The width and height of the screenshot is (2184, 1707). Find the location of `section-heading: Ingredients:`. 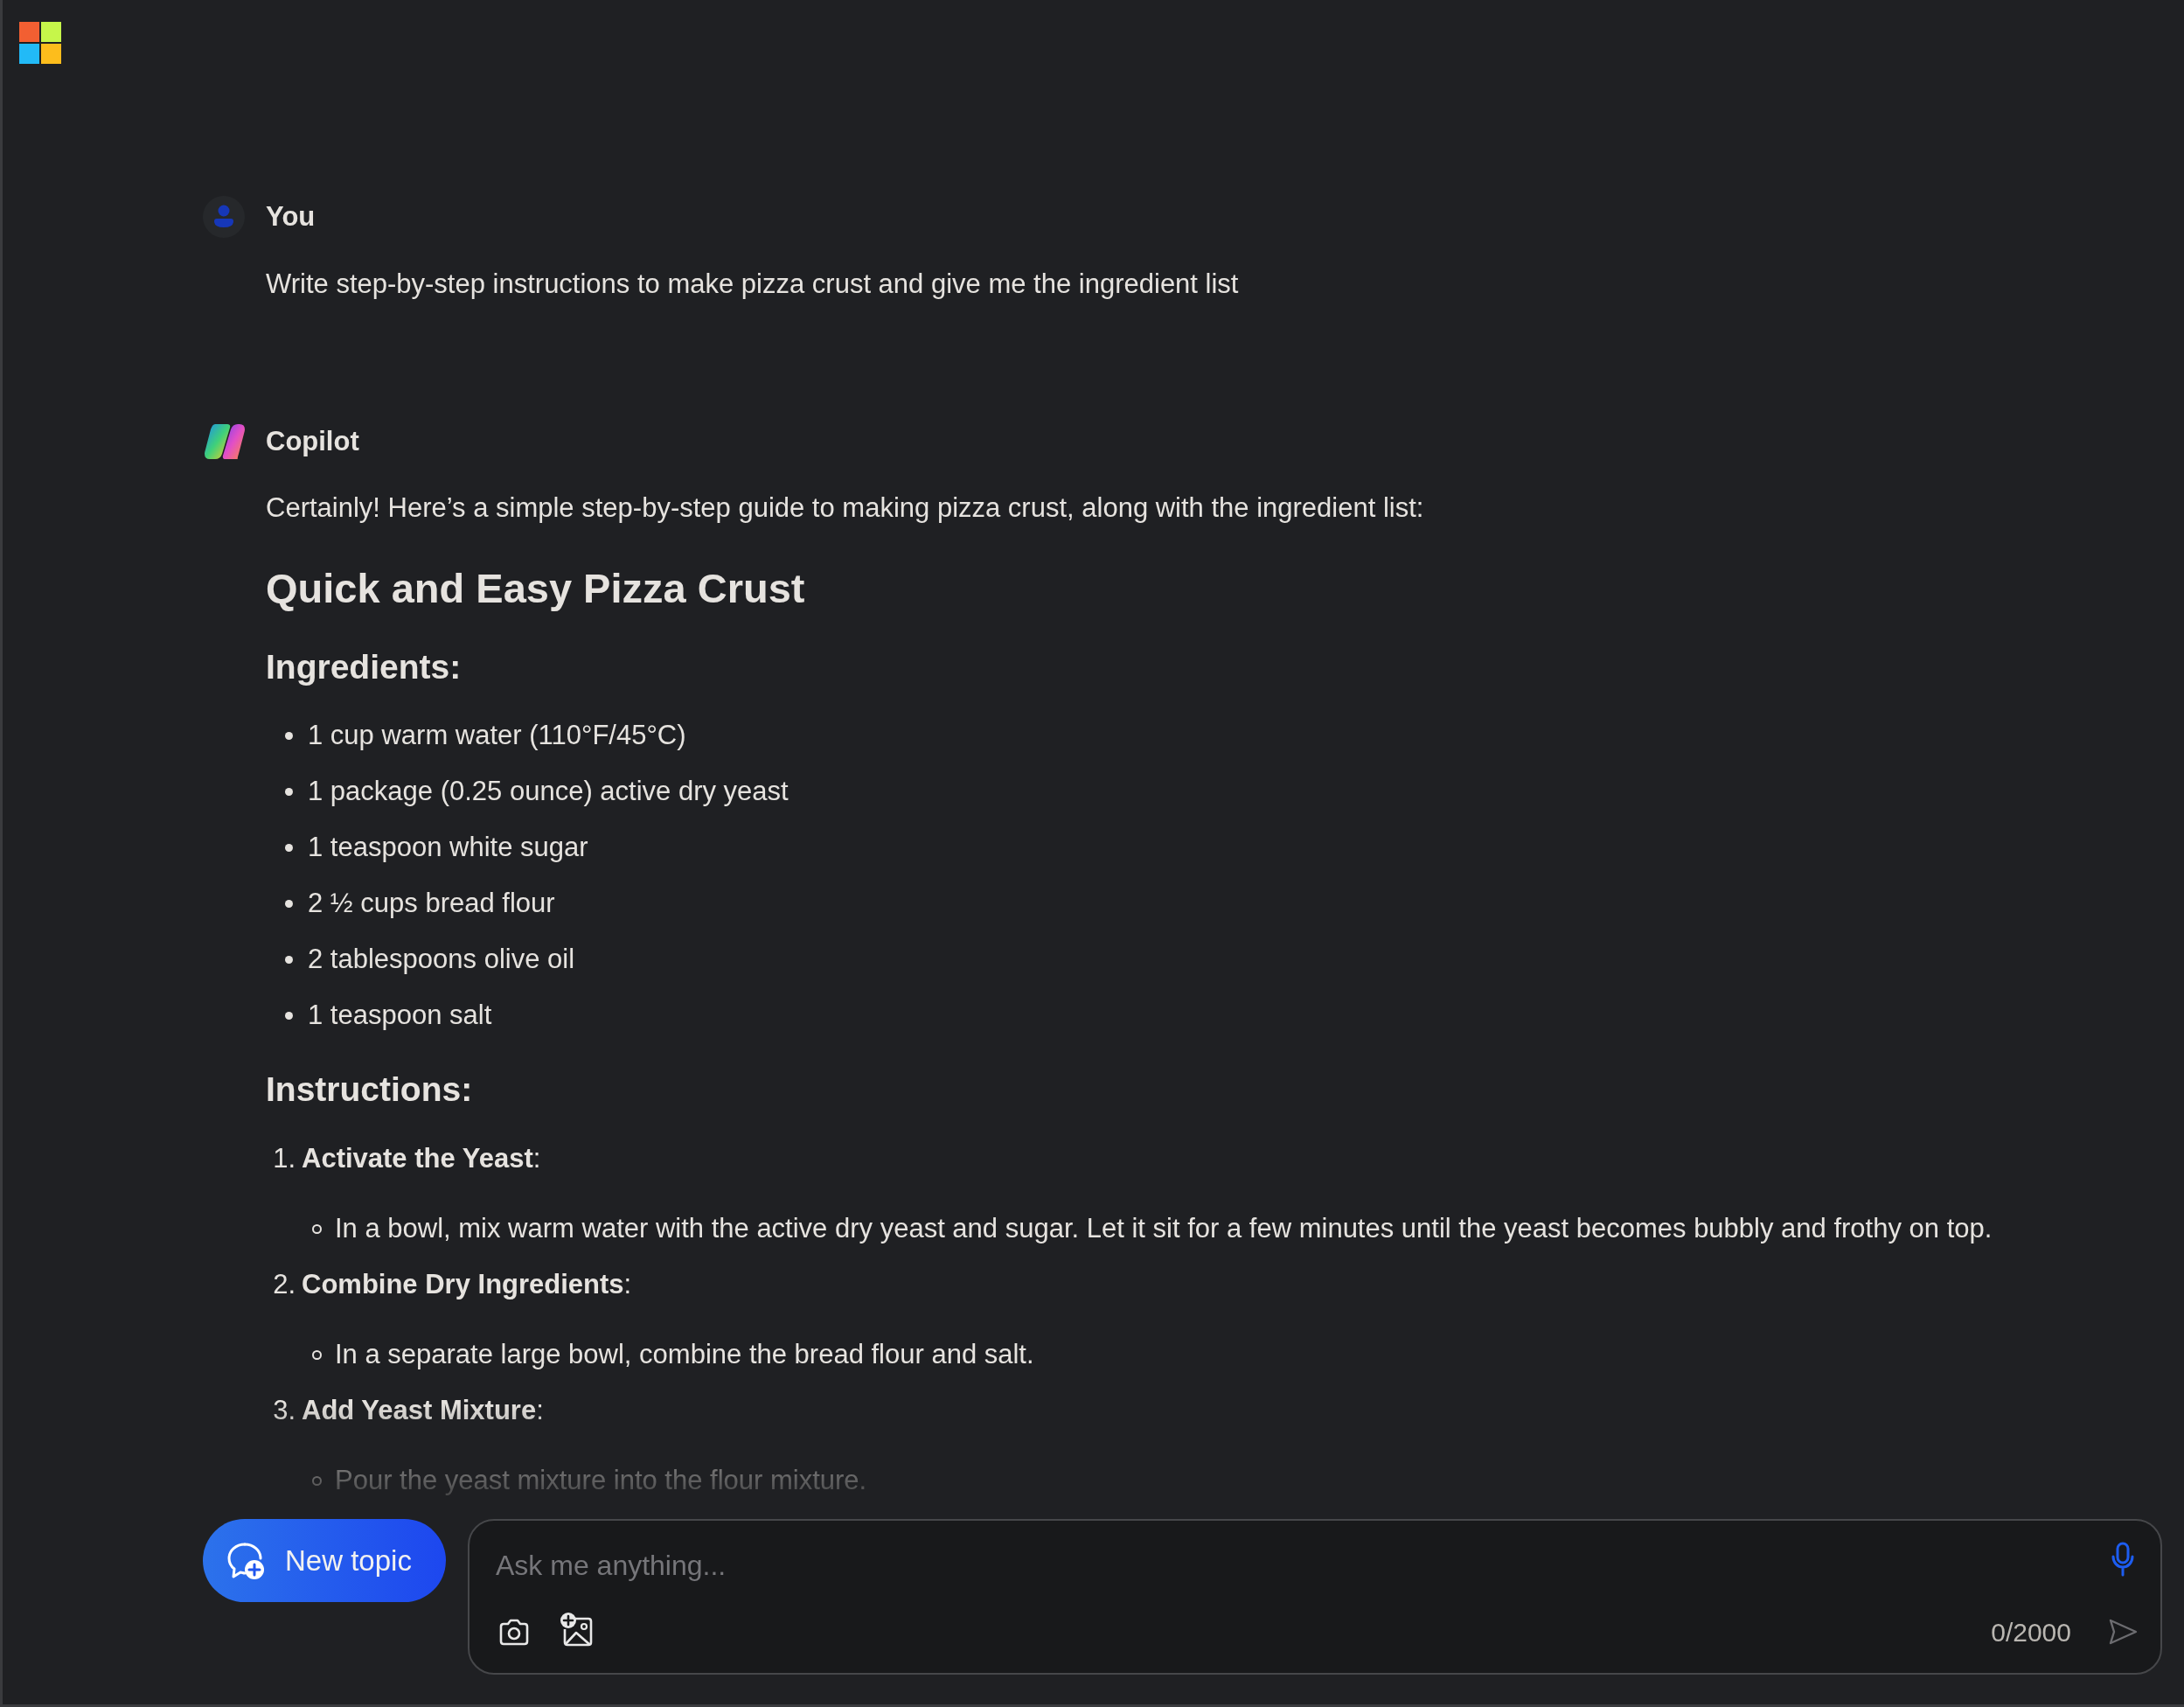

section-heading: Ingredients: is located at coordinates (364, 667).